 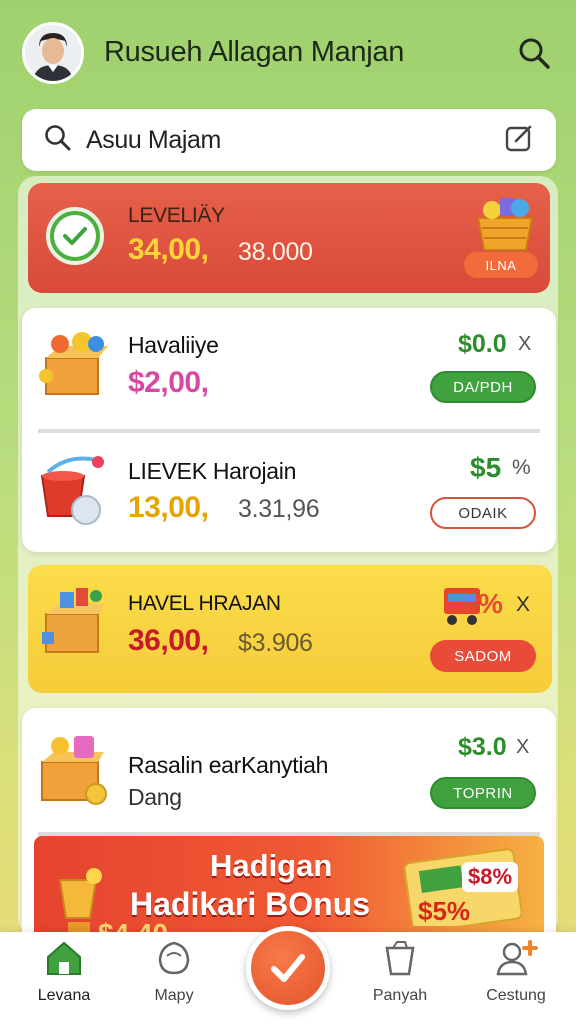 What do you see at coordinates (275, 643) in the screenshot?
I see `card-price-sub: $3.906` at bounding box center [275, 643].